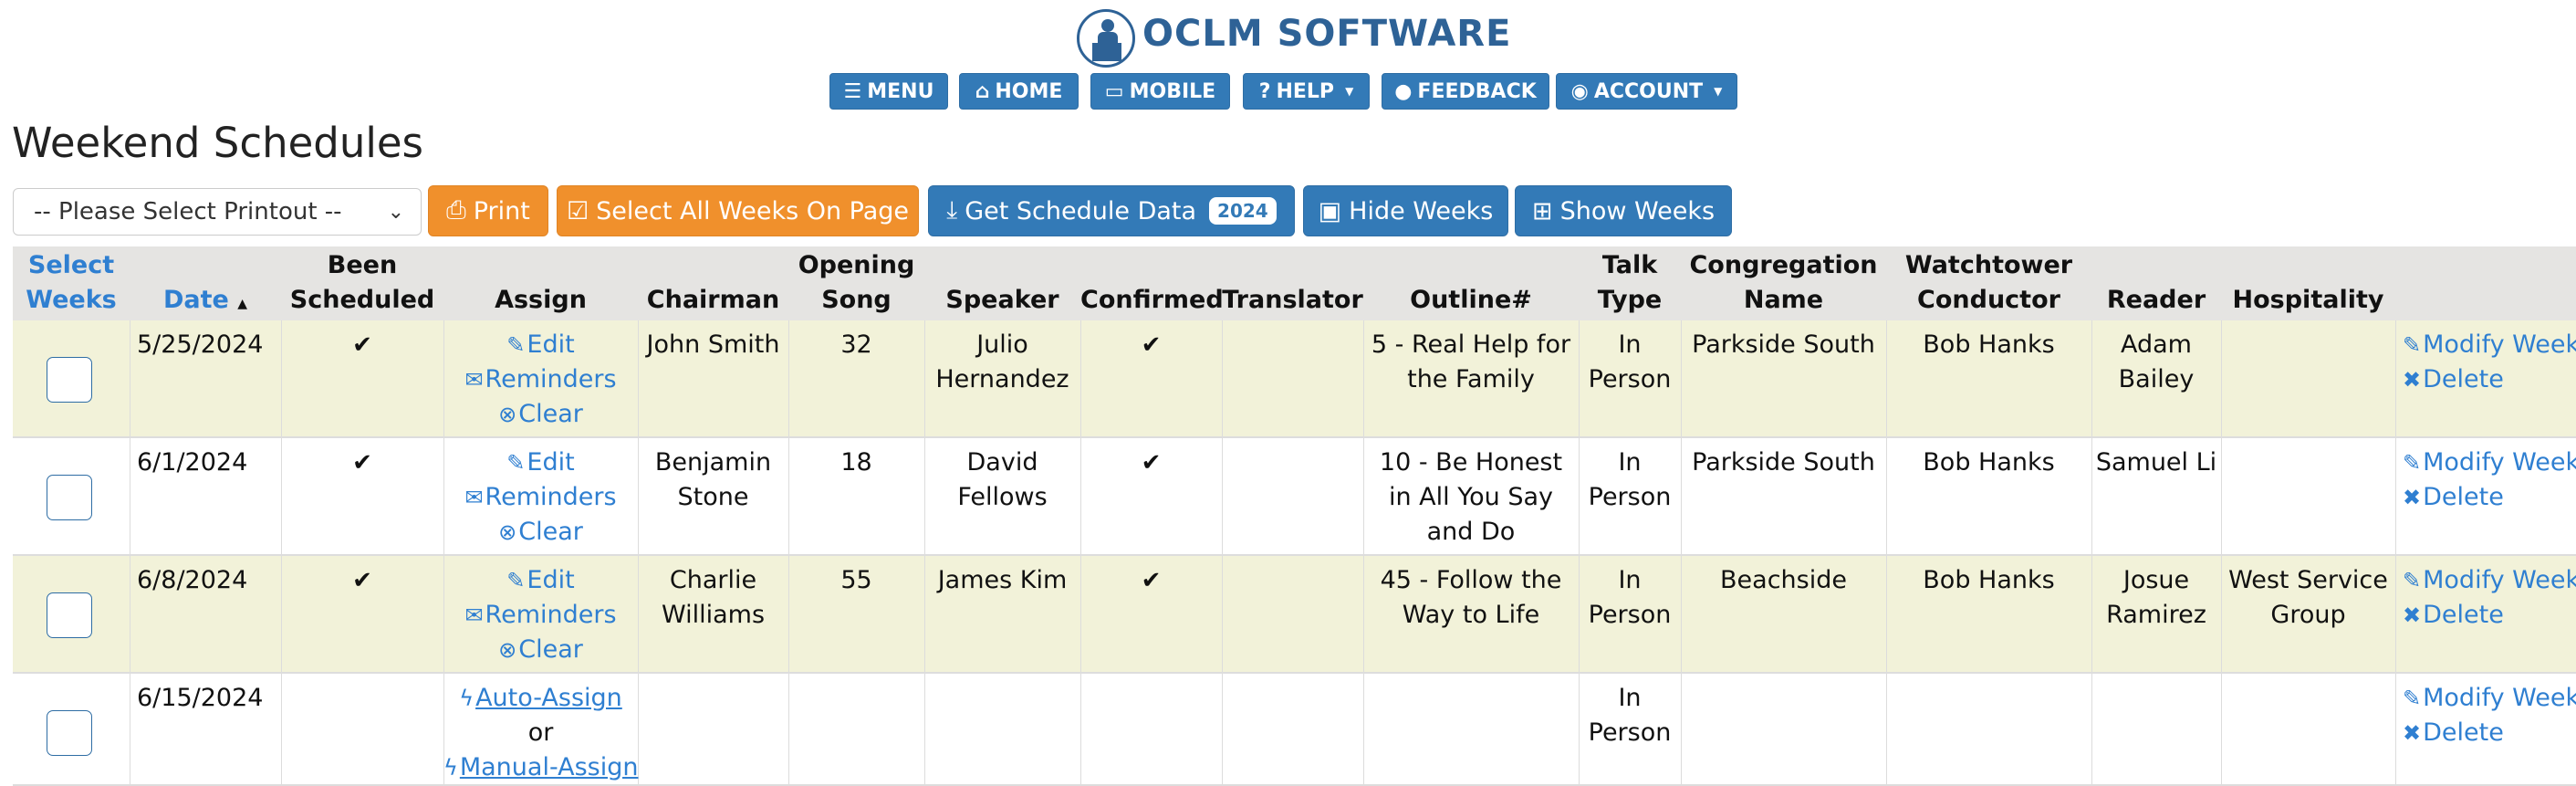 Image resolution: width=2576 pixels, height=786 pixels. Describe the element at coordinates (2412, 380) in the screenshot. I see `delete-x-icon: ✖` at that location.